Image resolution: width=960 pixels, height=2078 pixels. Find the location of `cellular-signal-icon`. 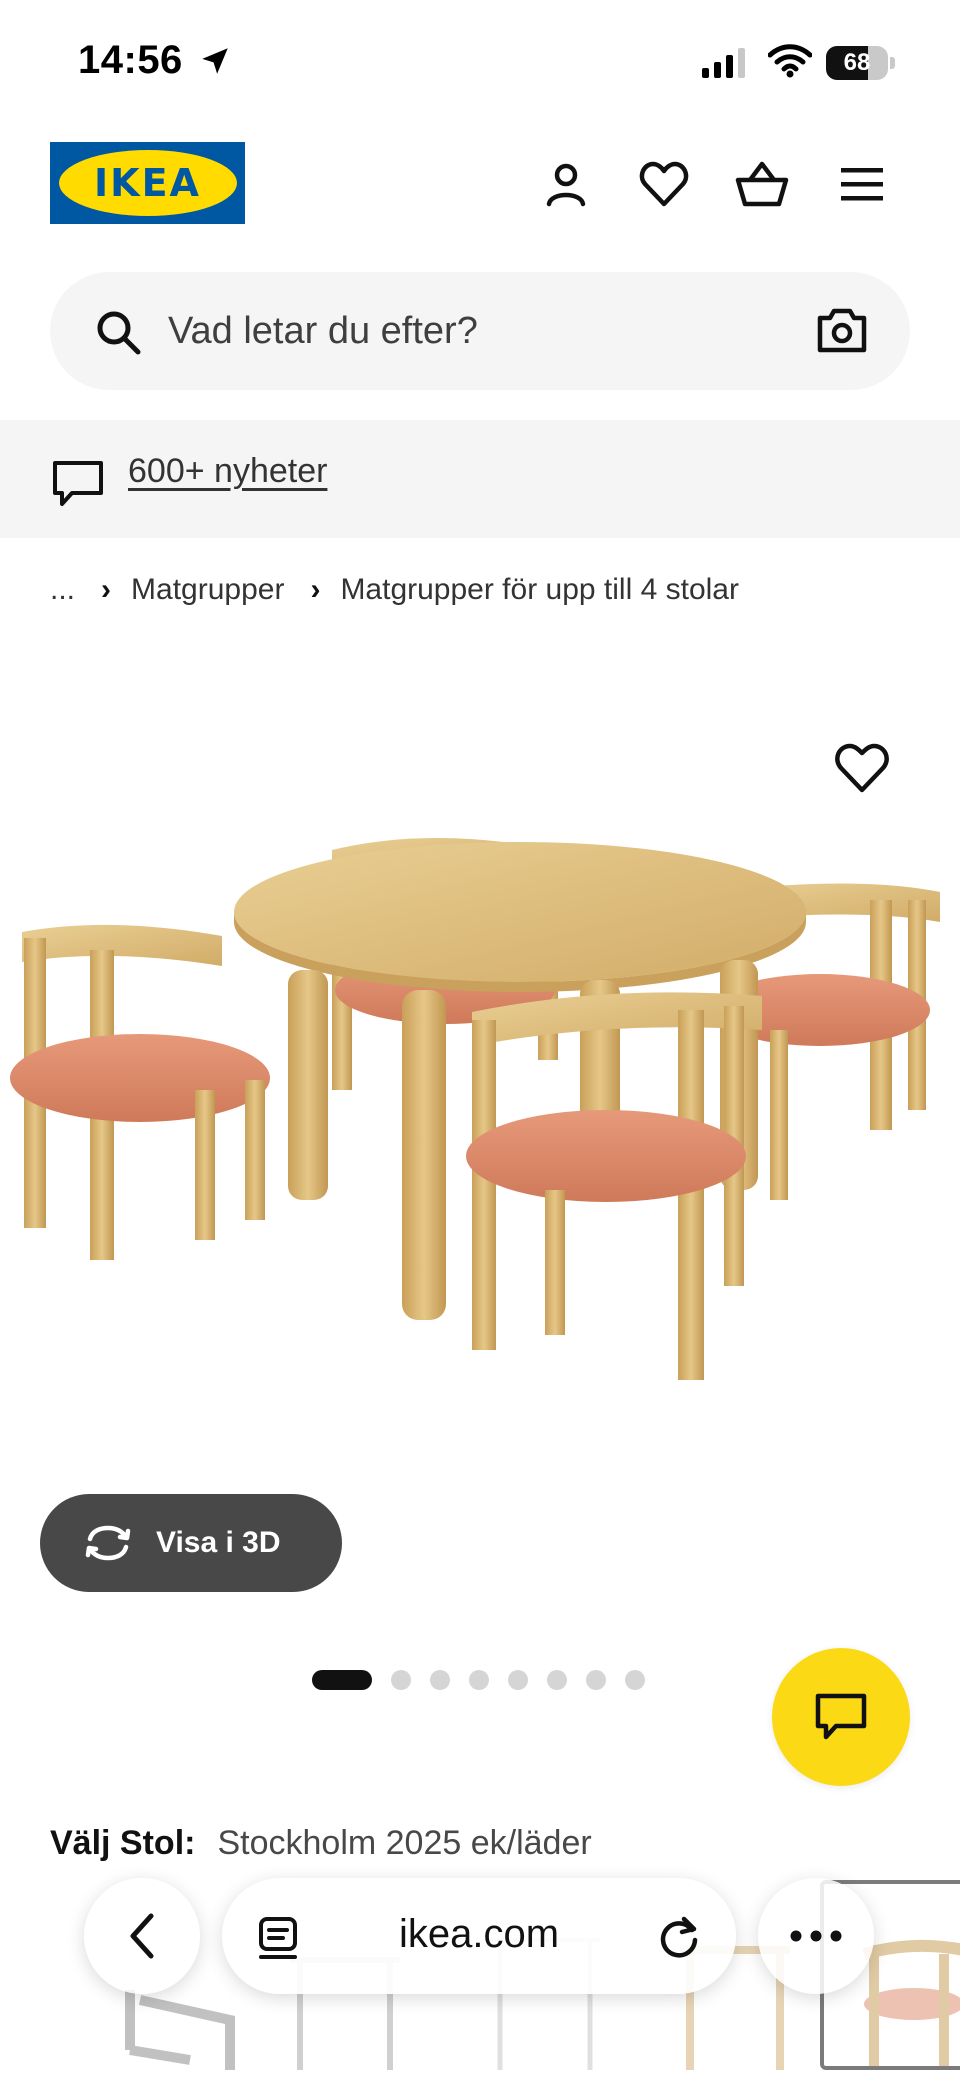

cellular-signal-icon is located at coordinates (723, 63).